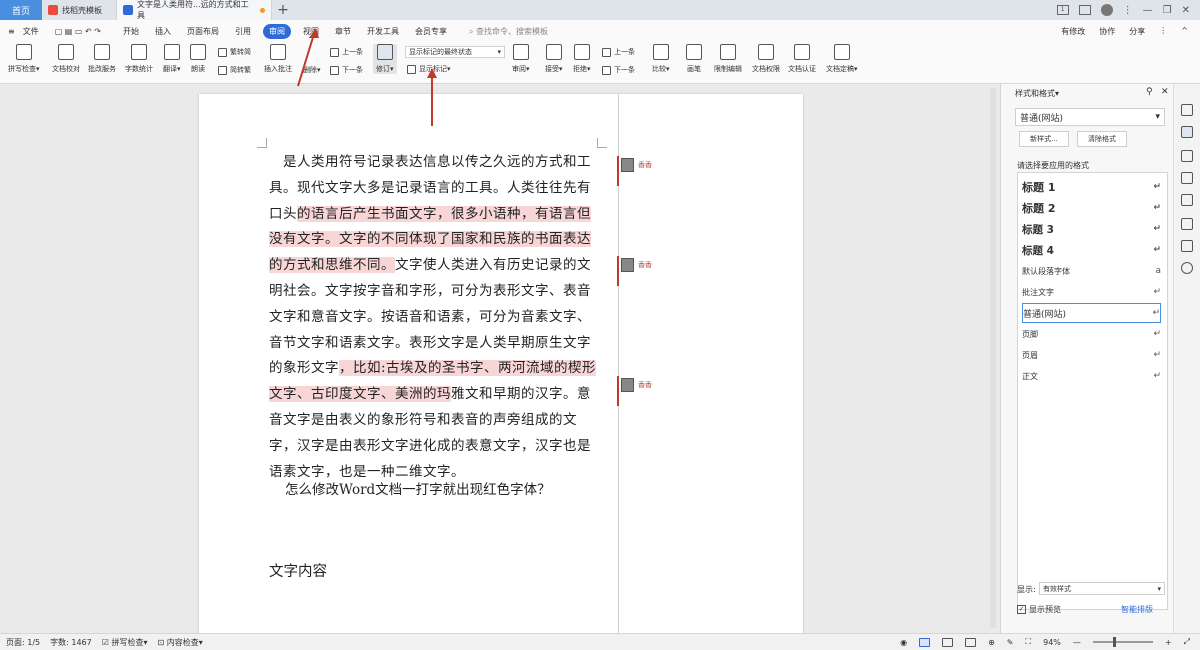 Image resolution: width=1200 pixels, height=650 pixels. What do you see at coordinates (1077, 642) in the screenshot?
I see `zoom-out-icon: —` at bounding box center [1077, 642].